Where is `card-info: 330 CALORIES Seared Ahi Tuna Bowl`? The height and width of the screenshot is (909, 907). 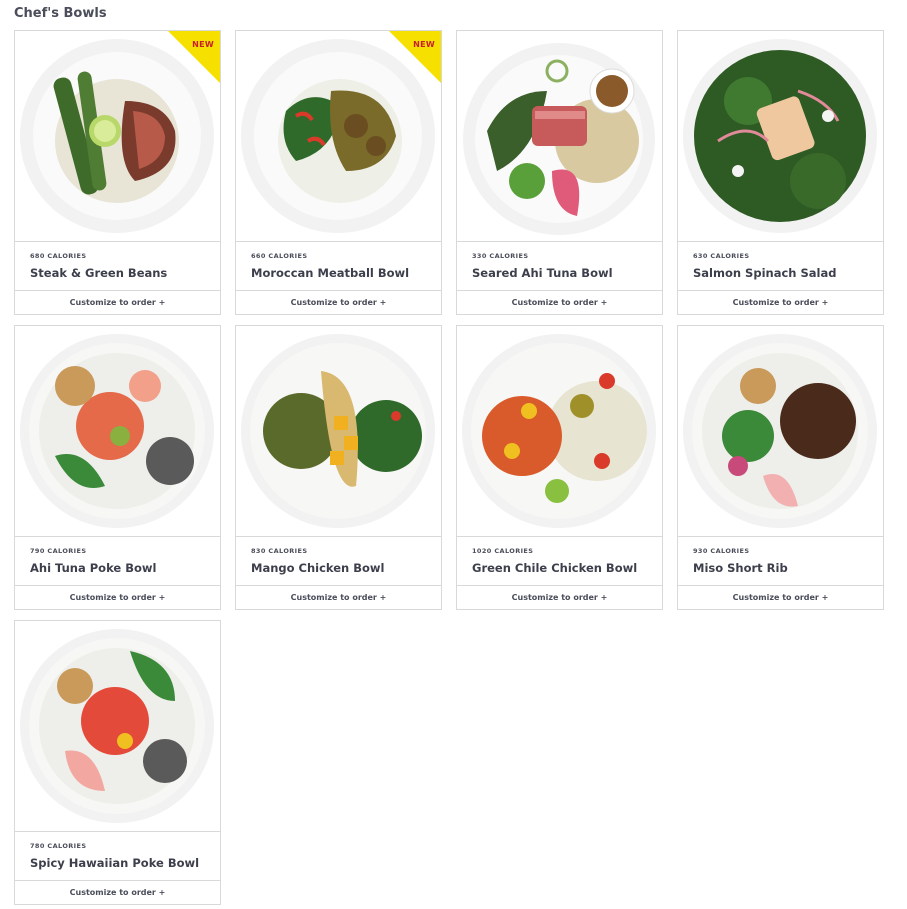
card-info: 330 CALORIES Seared Ahi Tuna Bowl is located at coordinates (559, 266).